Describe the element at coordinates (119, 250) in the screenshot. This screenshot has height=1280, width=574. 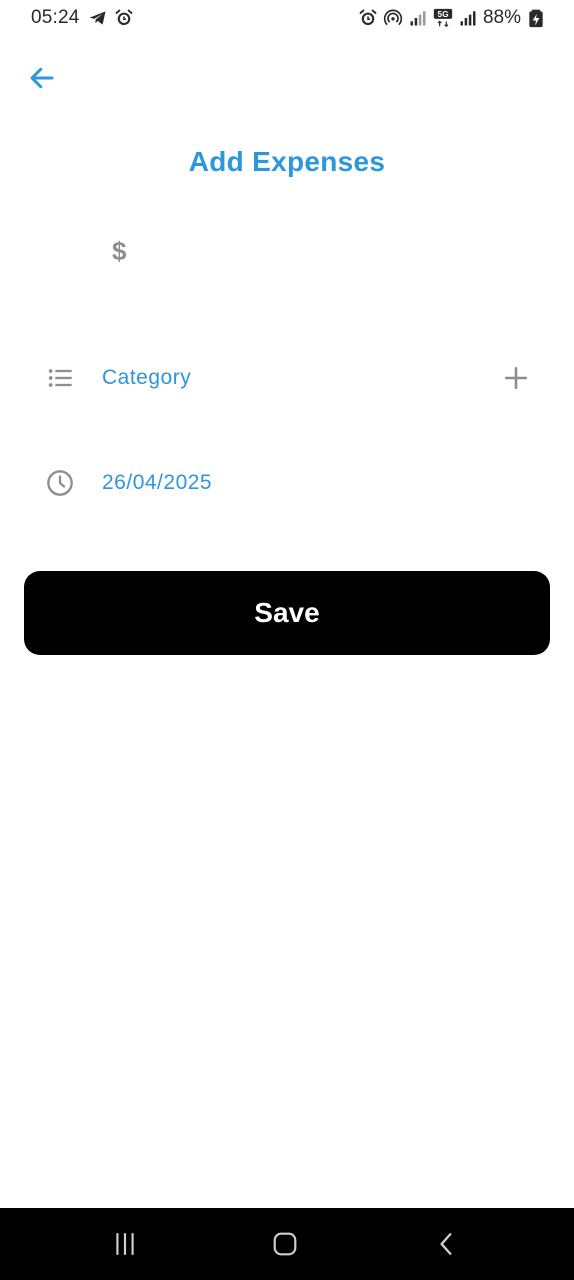
I see `dollar-icon: $` at that location.